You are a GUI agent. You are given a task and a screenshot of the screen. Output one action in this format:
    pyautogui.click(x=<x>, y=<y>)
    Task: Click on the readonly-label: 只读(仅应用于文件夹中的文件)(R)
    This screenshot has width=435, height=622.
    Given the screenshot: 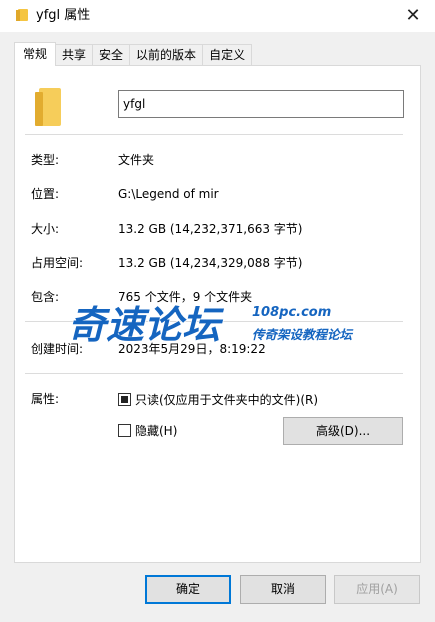 What is the action you would take?
    pyautogui.click(x=226, y=400)
    